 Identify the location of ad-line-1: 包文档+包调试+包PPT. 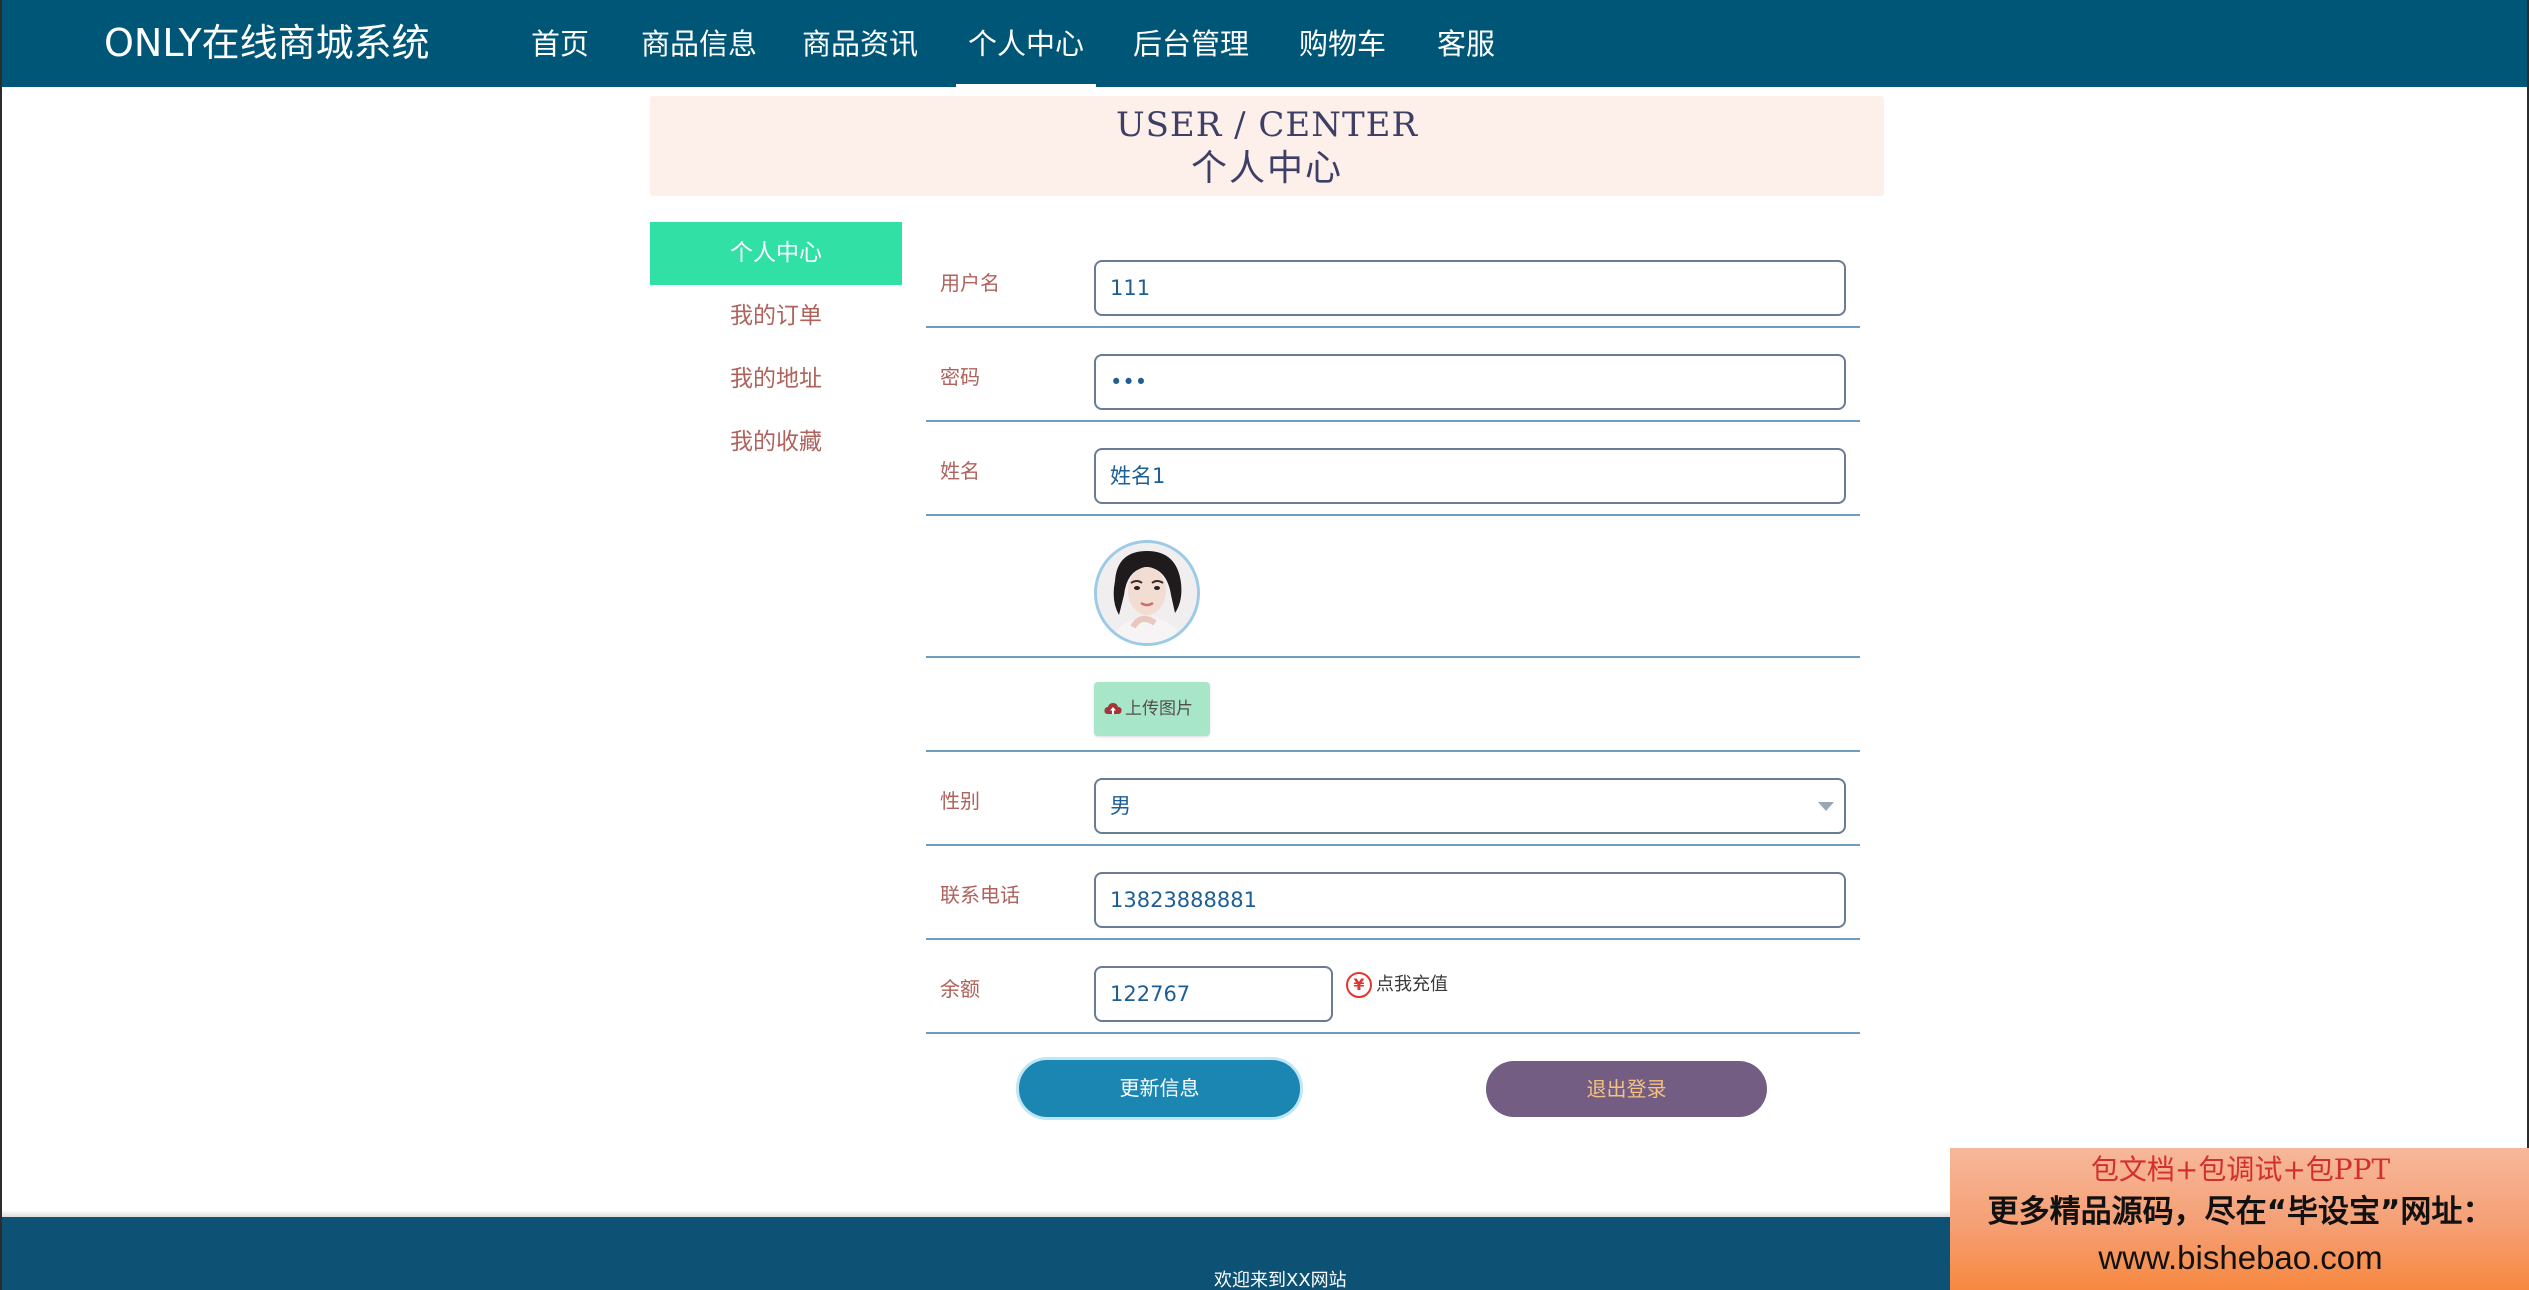
(2240, 1169).